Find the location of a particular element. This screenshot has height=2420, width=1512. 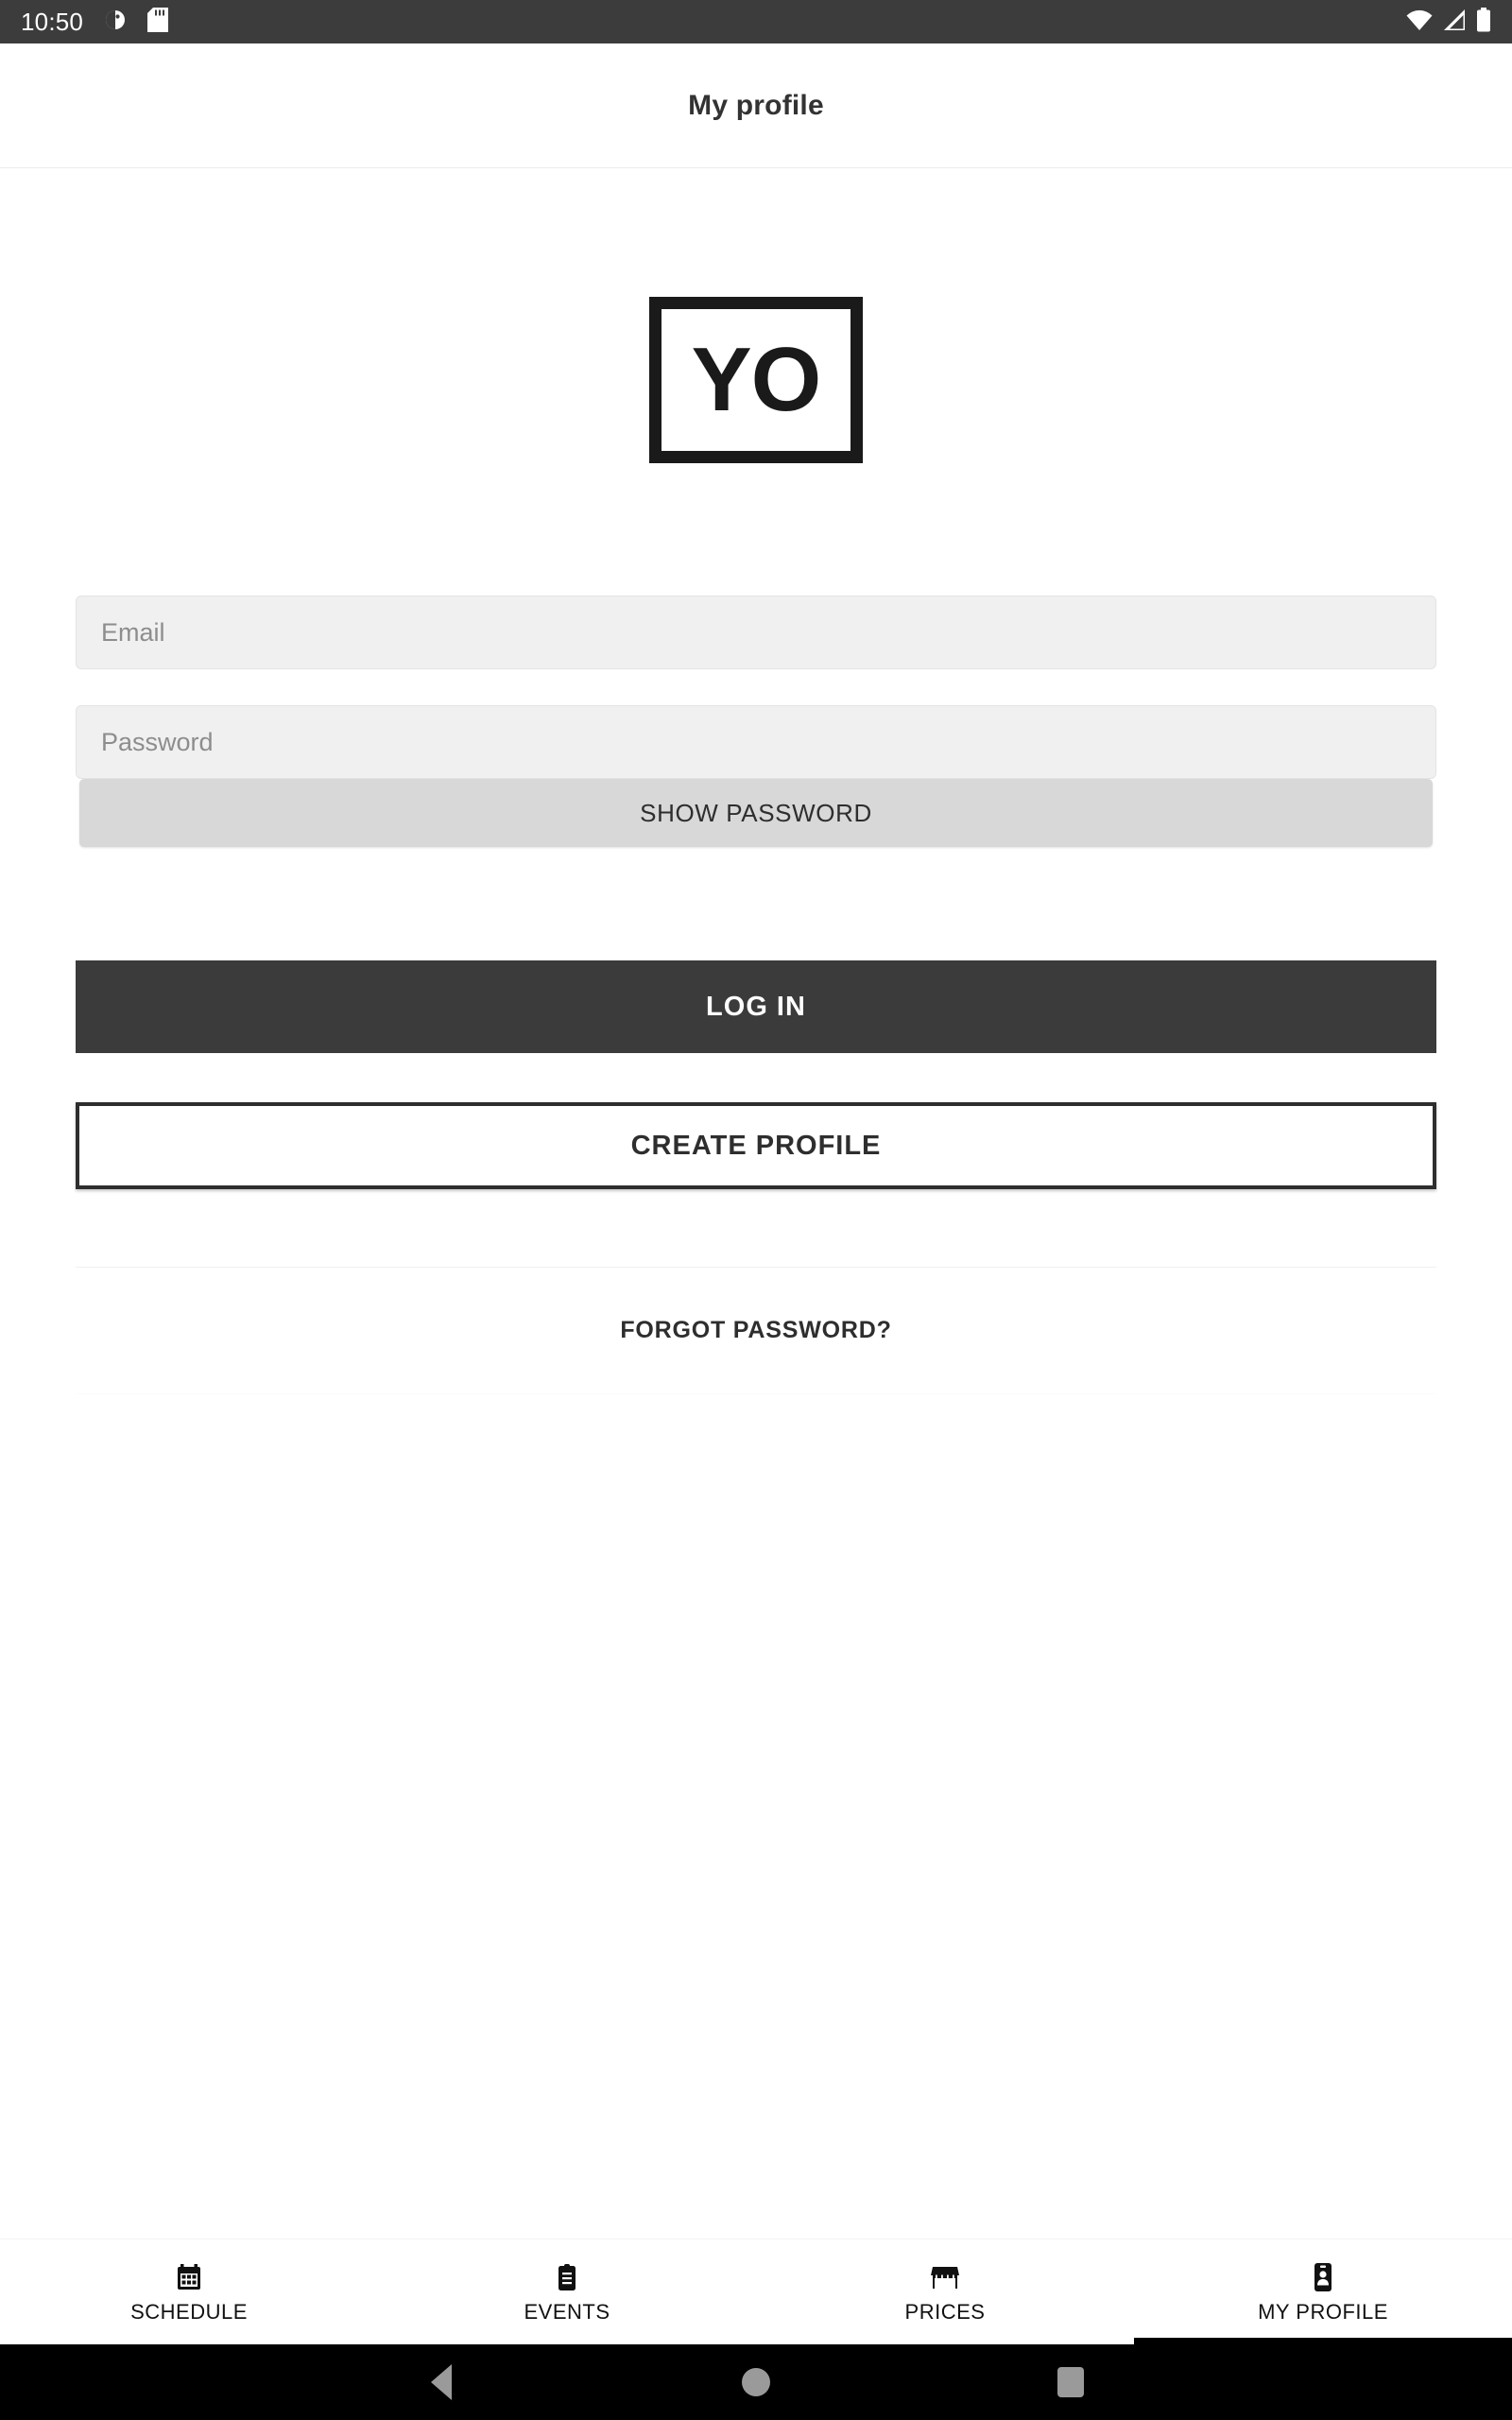

create-profile-button: CREATE PROFILE is located at coordinates (756, 1146).